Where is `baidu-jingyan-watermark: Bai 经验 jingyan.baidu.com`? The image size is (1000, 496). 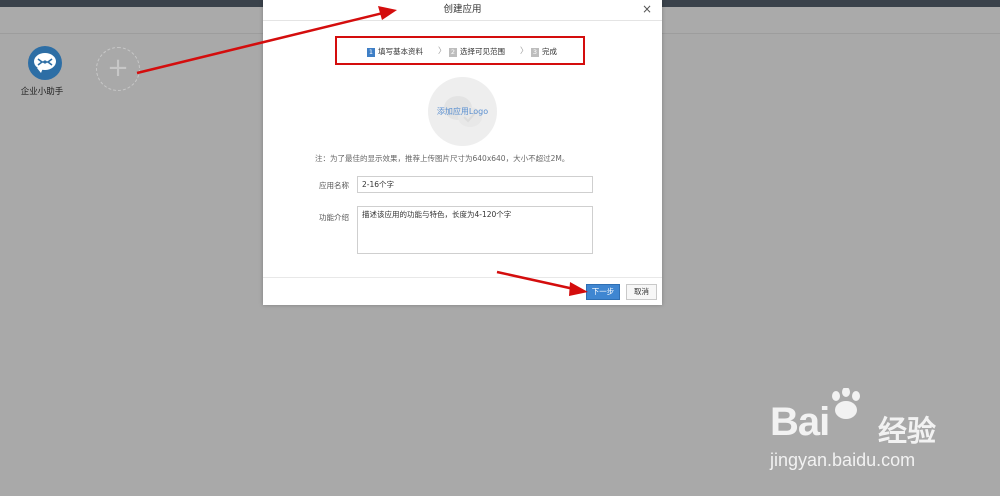 baidu-jingyan-watermark: Bai 经验 jingyan.baidu.com is located at coordinates (877, 433).